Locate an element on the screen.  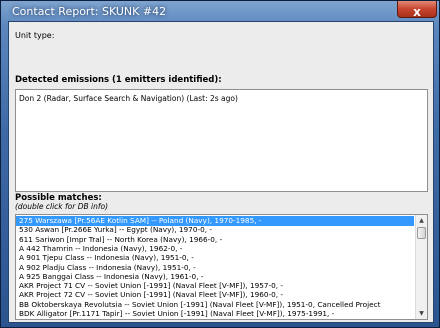
matches-hint: (double click for DB info) is located at coordinates (62, 206).